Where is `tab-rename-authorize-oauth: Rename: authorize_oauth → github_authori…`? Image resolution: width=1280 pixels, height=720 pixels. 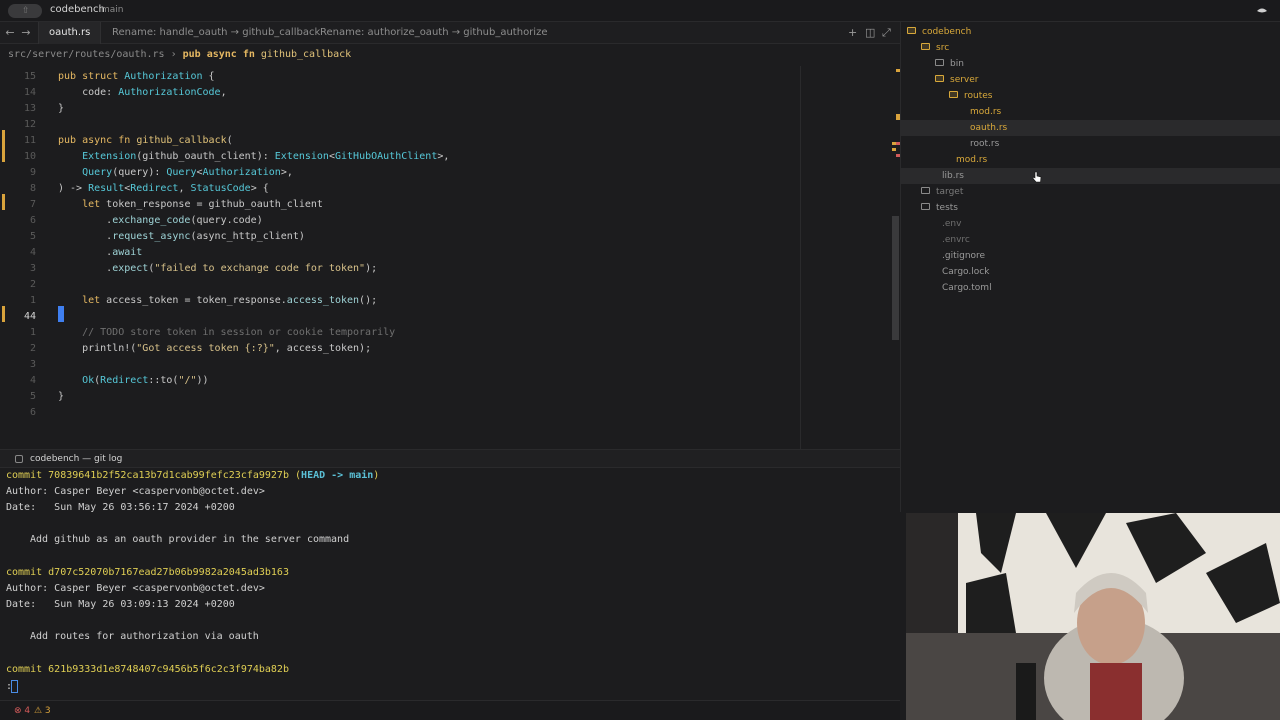 tab-rename-authorize-oauth: Rename: authorize_oauth → github_authori… is located at coordinates (433, 33).